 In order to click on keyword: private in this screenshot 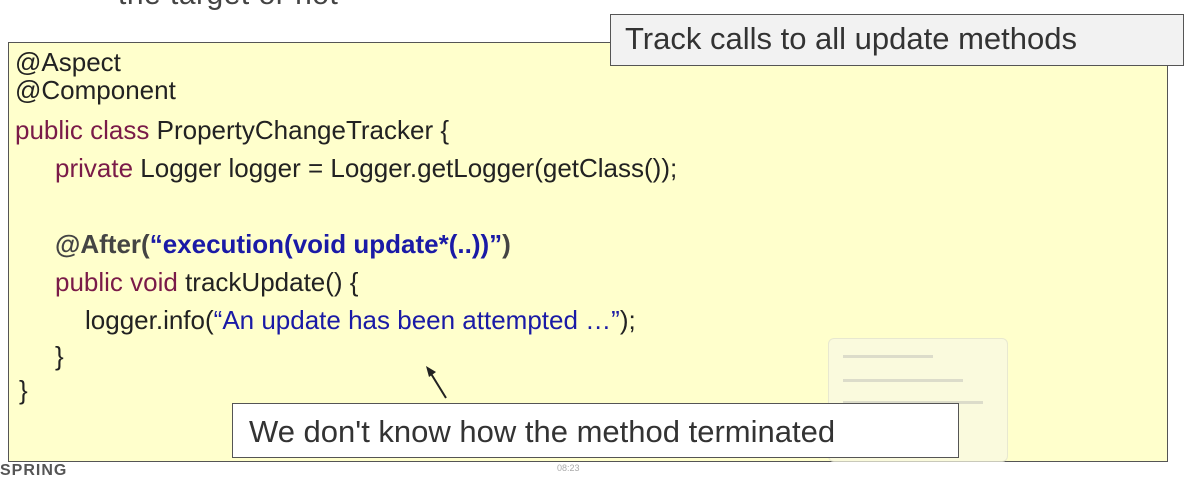, I will do `click(94, 168)`.